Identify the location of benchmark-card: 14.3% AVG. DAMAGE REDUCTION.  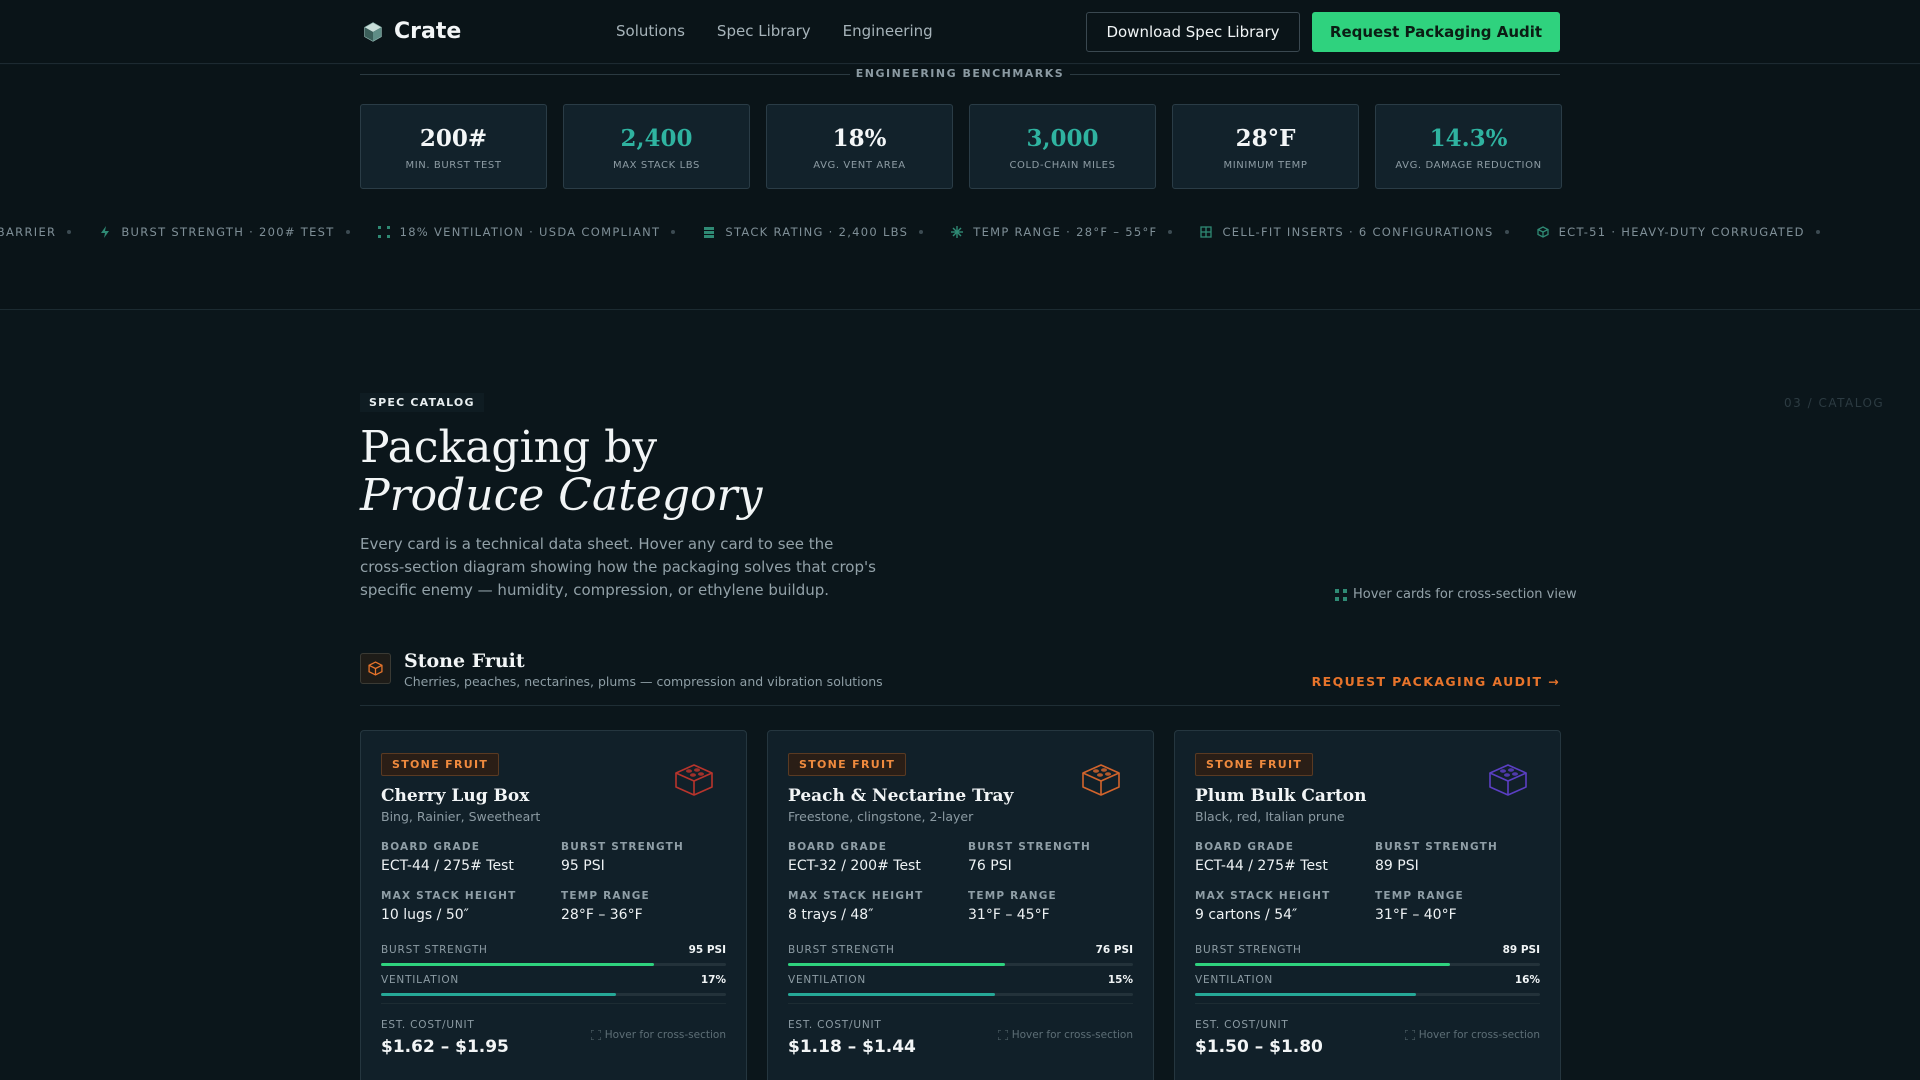
(1468, 146).